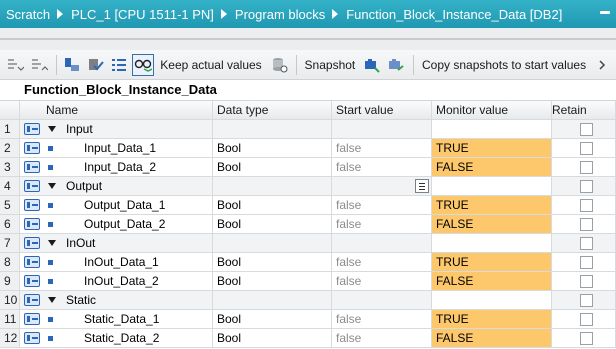 The height and width of the screenshot is (349, 616). What do you see at coordinates (116, 148) in the screenshot?
I see `name-cell: Input_Data_1` at bounding box center [116, 148].